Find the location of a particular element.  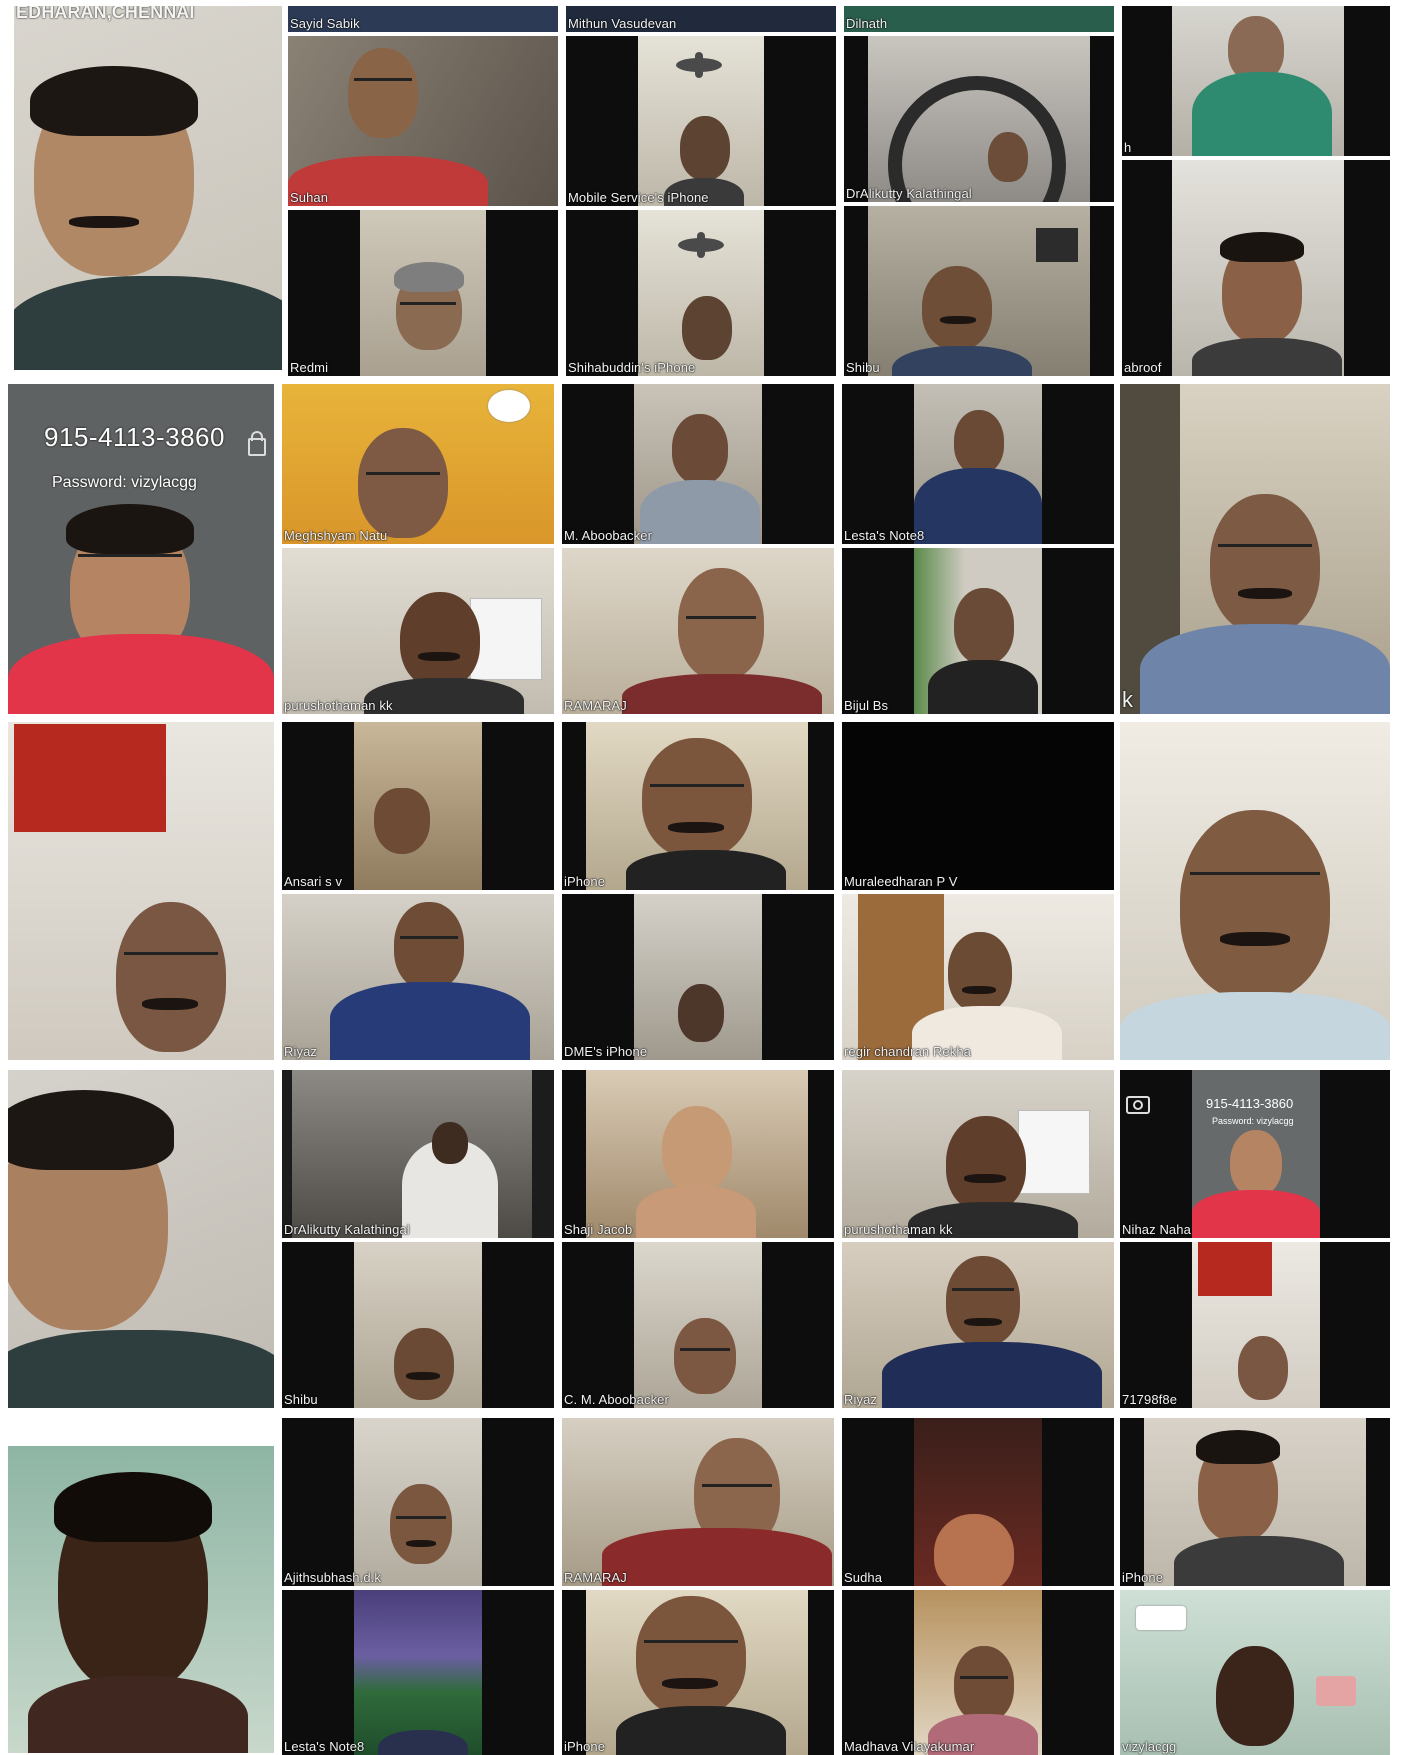

participant-name: C. M. Aboobacker is located at coordinates (616, 1399).